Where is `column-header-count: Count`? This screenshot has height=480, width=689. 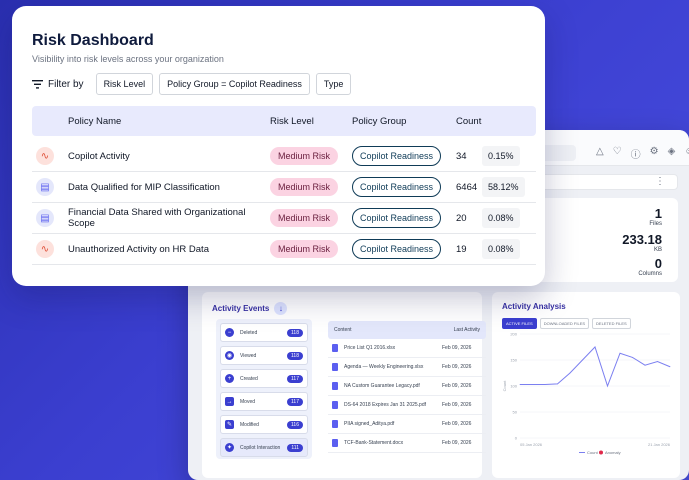 column-header-count: Count is located at coordinates (469, 121).